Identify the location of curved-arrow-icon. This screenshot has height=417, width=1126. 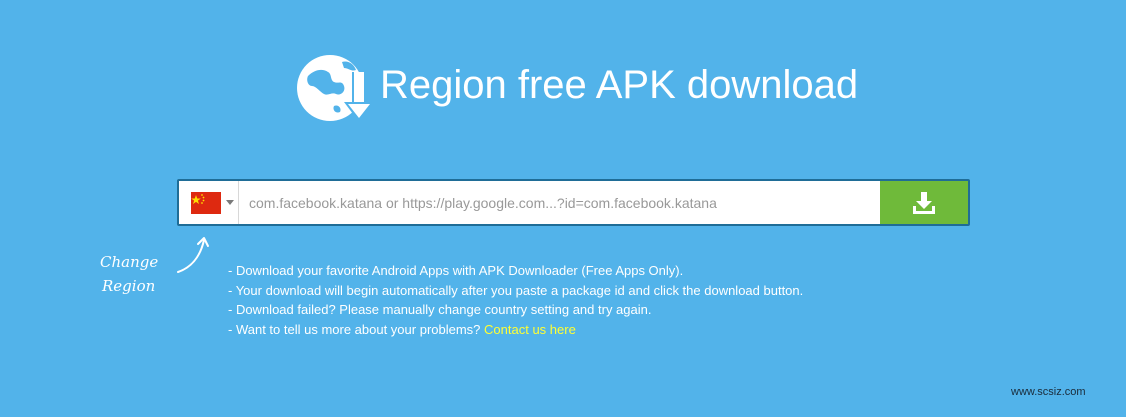
(193, 255).